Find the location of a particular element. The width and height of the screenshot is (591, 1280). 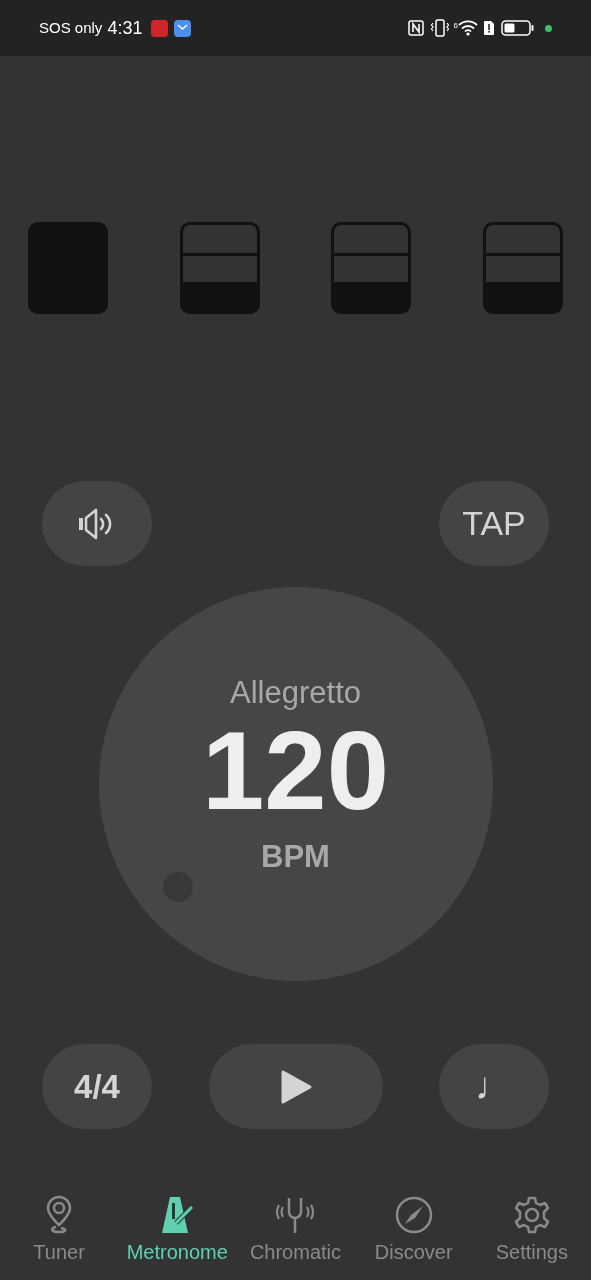

bpm-value: 120 is located at coordinates (295, 771).